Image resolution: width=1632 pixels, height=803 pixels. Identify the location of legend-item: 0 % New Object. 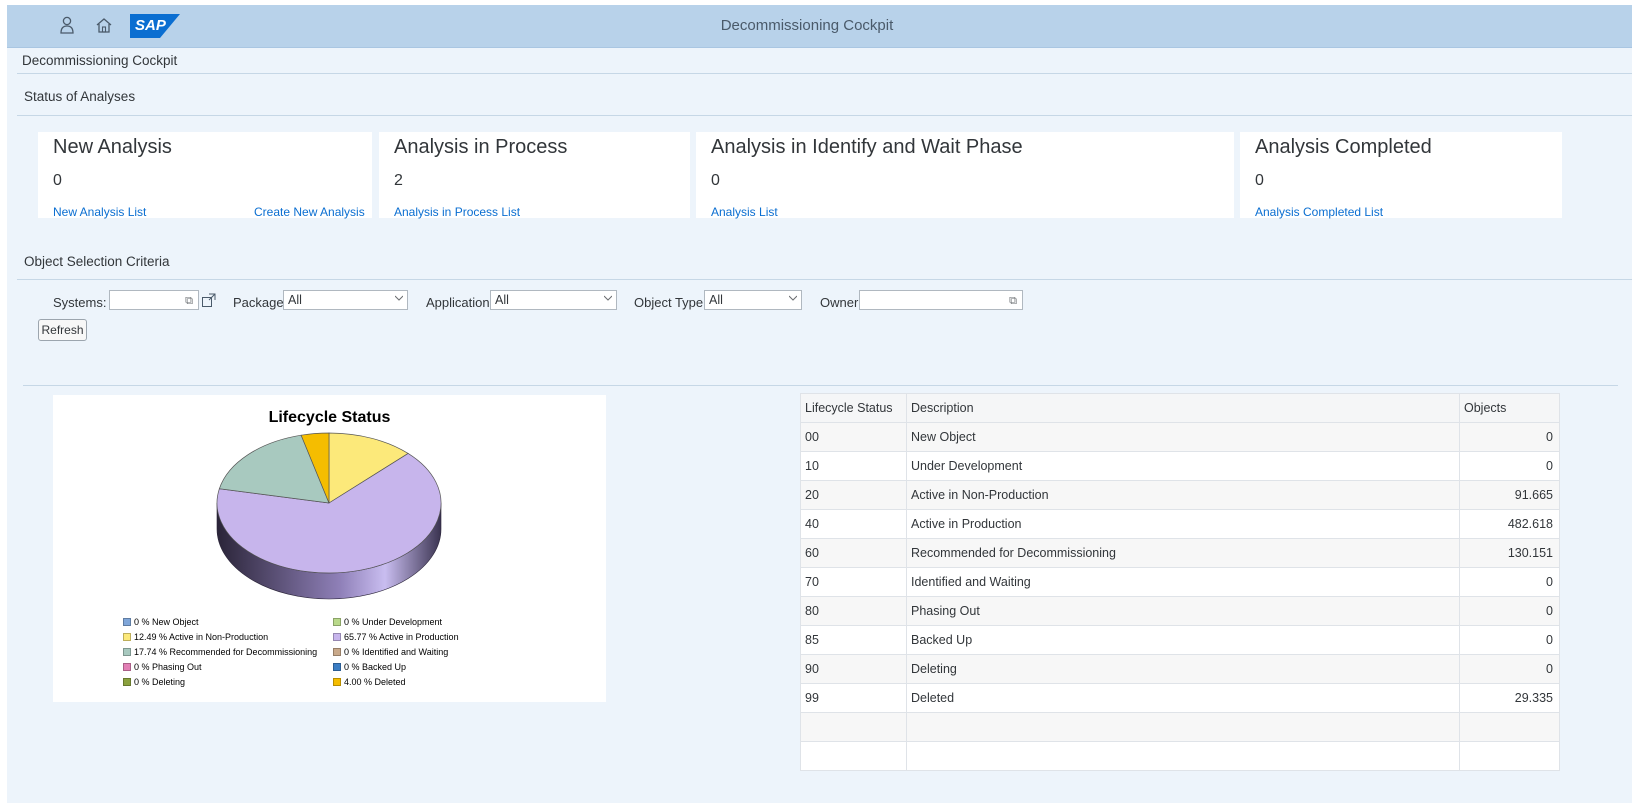
(161, 622).